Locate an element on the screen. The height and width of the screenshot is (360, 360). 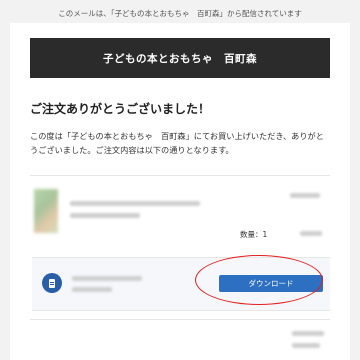
store-title: 子どもの本とおもちゃ 百町森 is located at coordinates (180, 58).